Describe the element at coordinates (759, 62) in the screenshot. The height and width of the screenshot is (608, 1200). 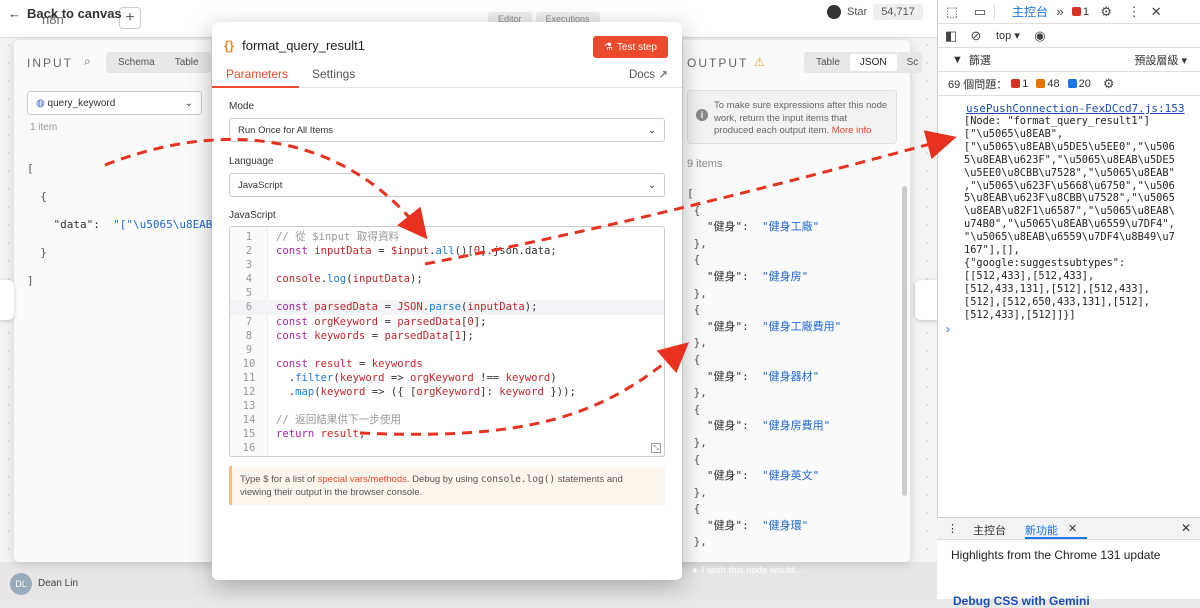
I see `warning-icon: ⚠` at that location.